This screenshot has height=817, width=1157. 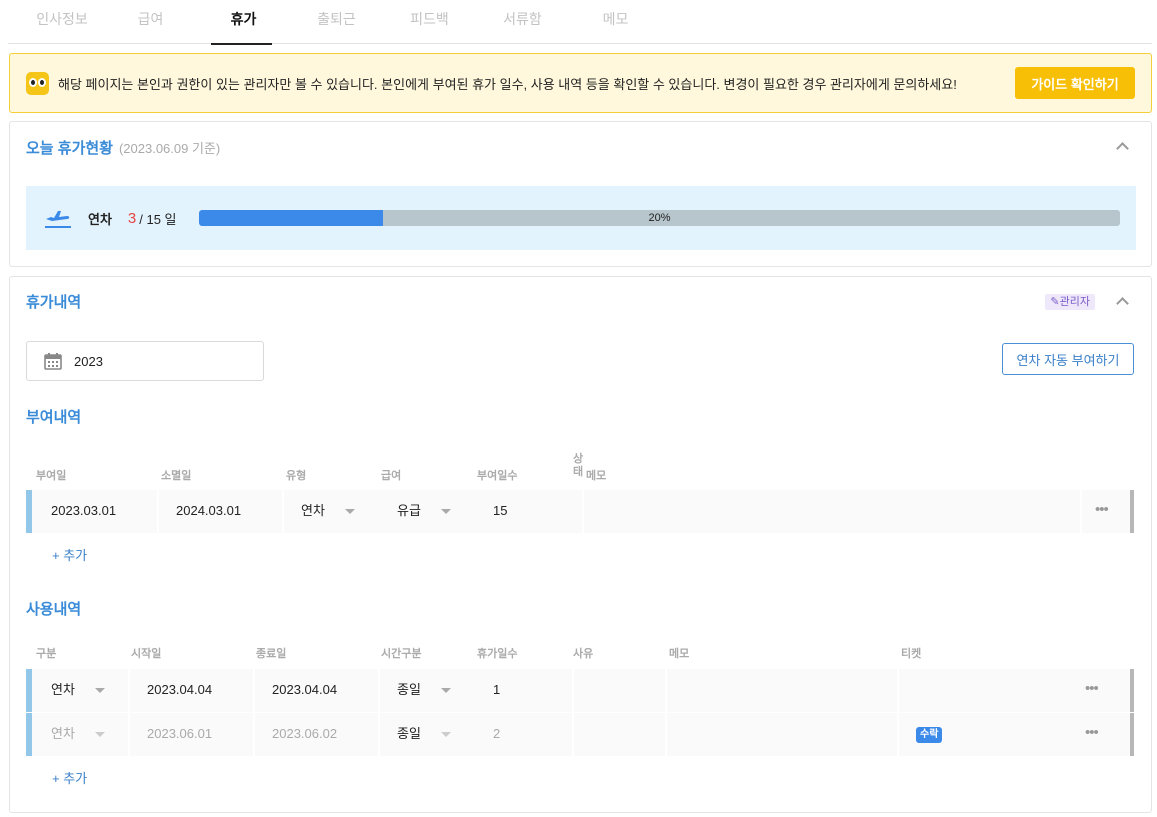 I want to click on grant-date-cell: 2023.03.01, so click(x=83, y=511).